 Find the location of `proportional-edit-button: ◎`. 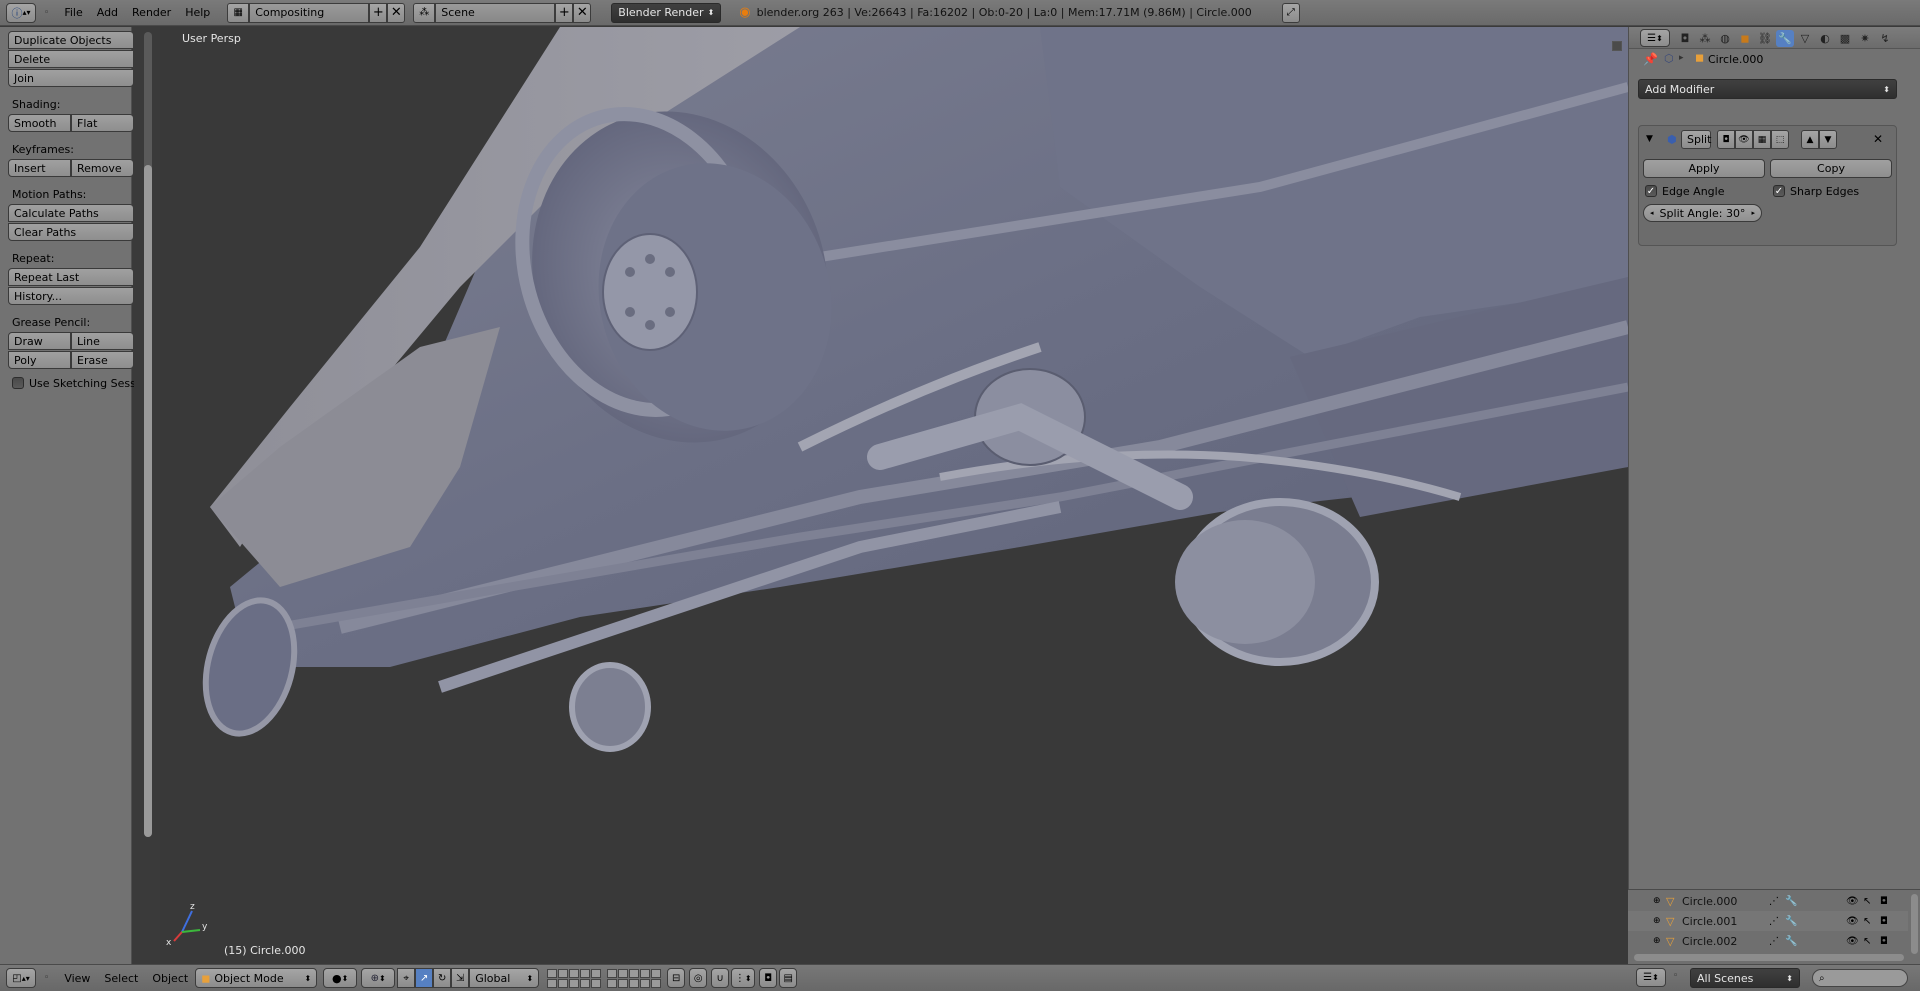

proportional-edit-button: ◎ is located at coordinates (698, 978).